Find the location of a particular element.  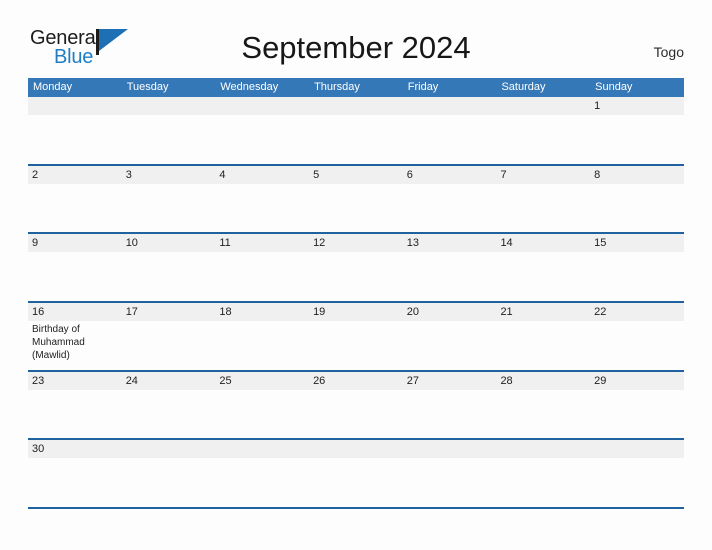

day-number: 11 is located at coordinates (225, 243).